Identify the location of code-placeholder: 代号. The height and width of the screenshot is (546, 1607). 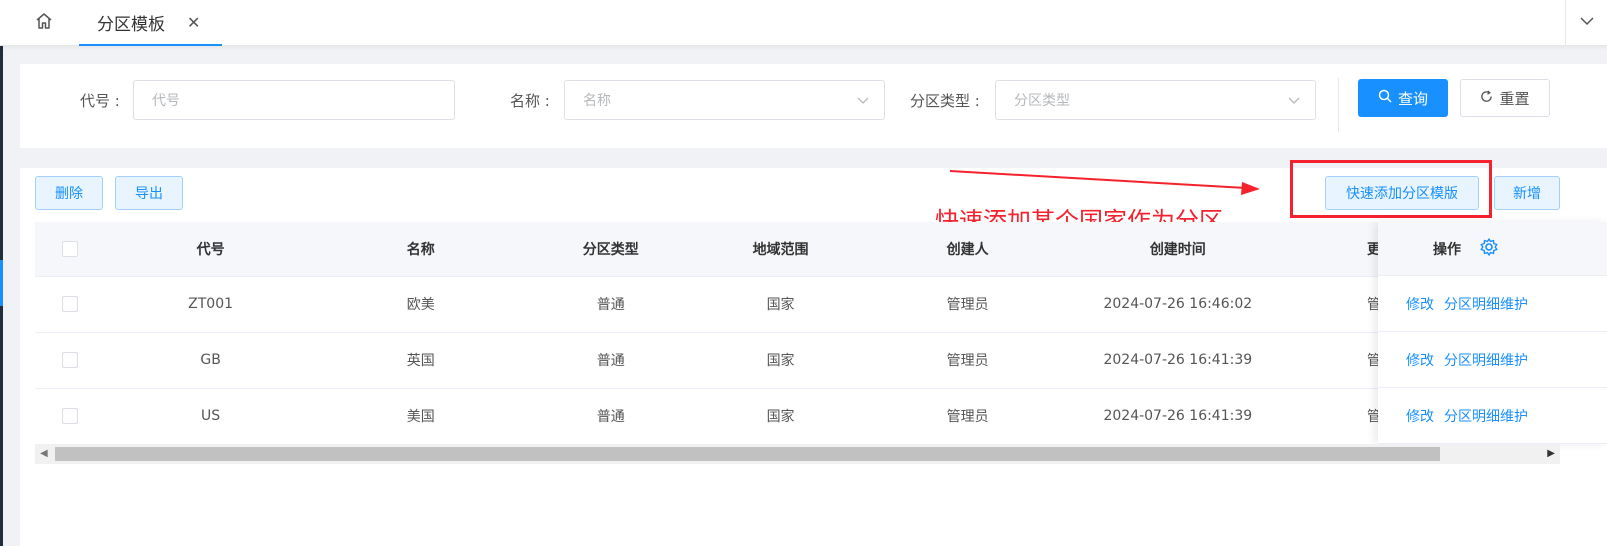
(166, 101).